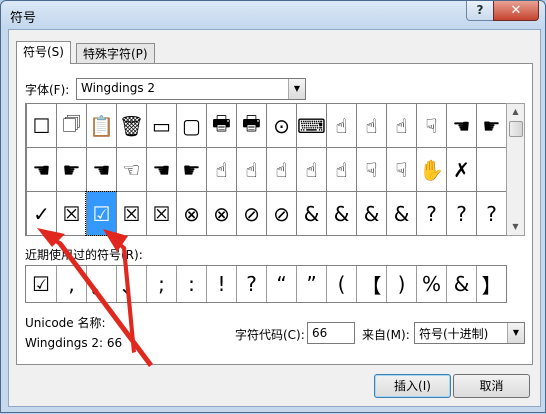  What do you see at coordinates (401, 284) in the screenshot?
I see `recent-symbol-cell: )` at bounding box center [401, 284].